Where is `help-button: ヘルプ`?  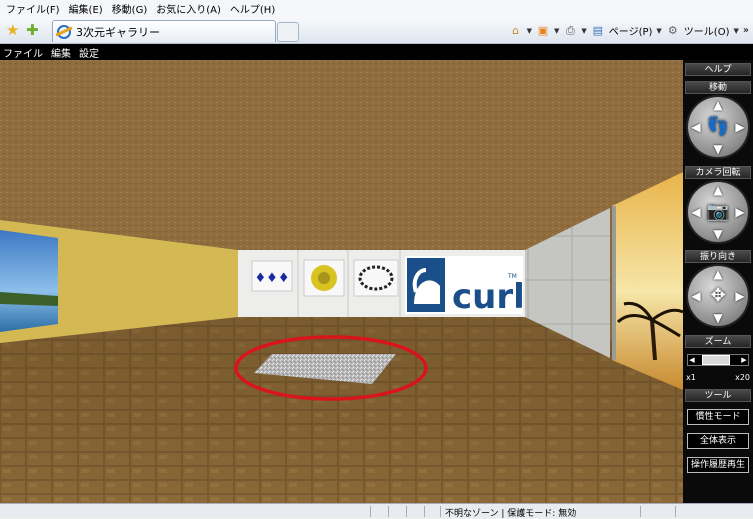
help-button: ヘルプ is located at coordinates (718, 69).